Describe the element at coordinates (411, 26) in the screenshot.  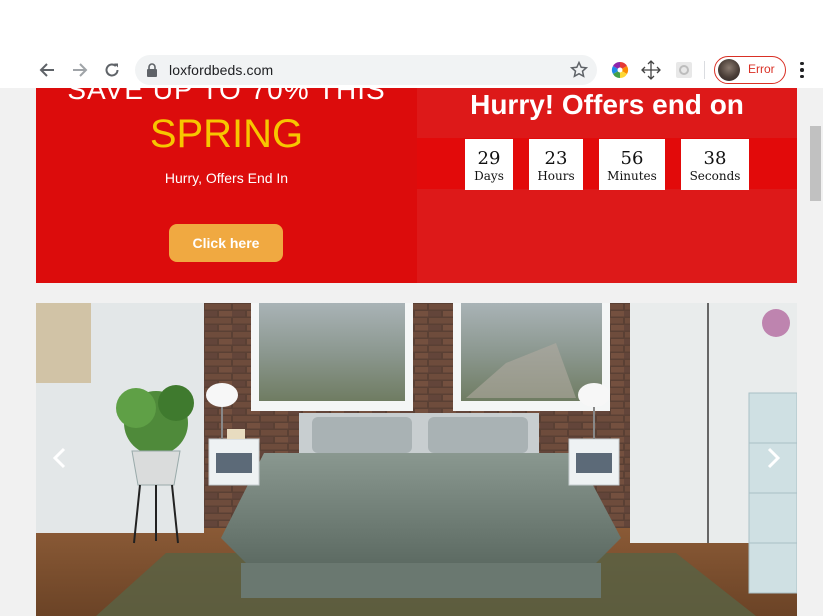
I see `tab-strip` at that location.